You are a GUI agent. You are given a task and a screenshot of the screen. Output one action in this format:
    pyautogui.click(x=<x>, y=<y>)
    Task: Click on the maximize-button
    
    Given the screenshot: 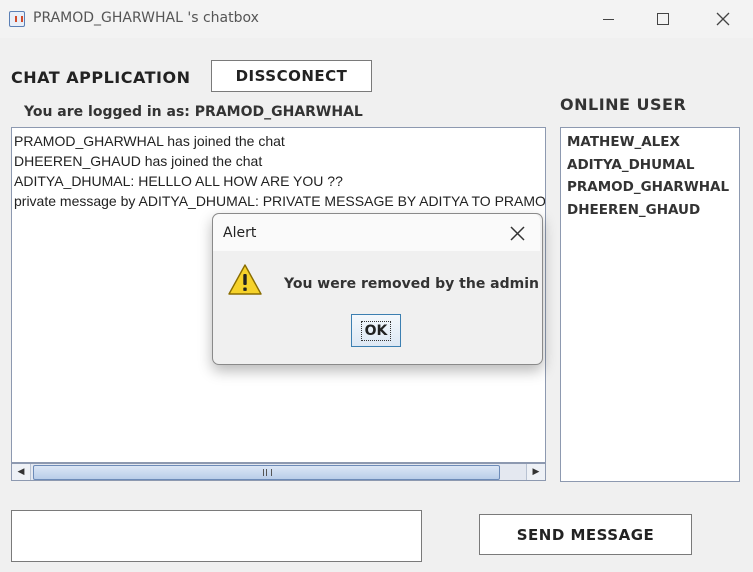 What is the action you would take?
    pyautogui.click(x=663, y=19)
    